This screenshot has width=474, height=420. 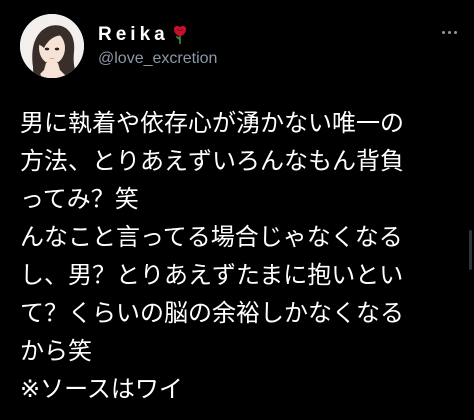 What do you see at coordinates (101, 389) in the screenshot?
I see `tweet-text-line: ※ソースはワイ` at bounding box center [101, 389].